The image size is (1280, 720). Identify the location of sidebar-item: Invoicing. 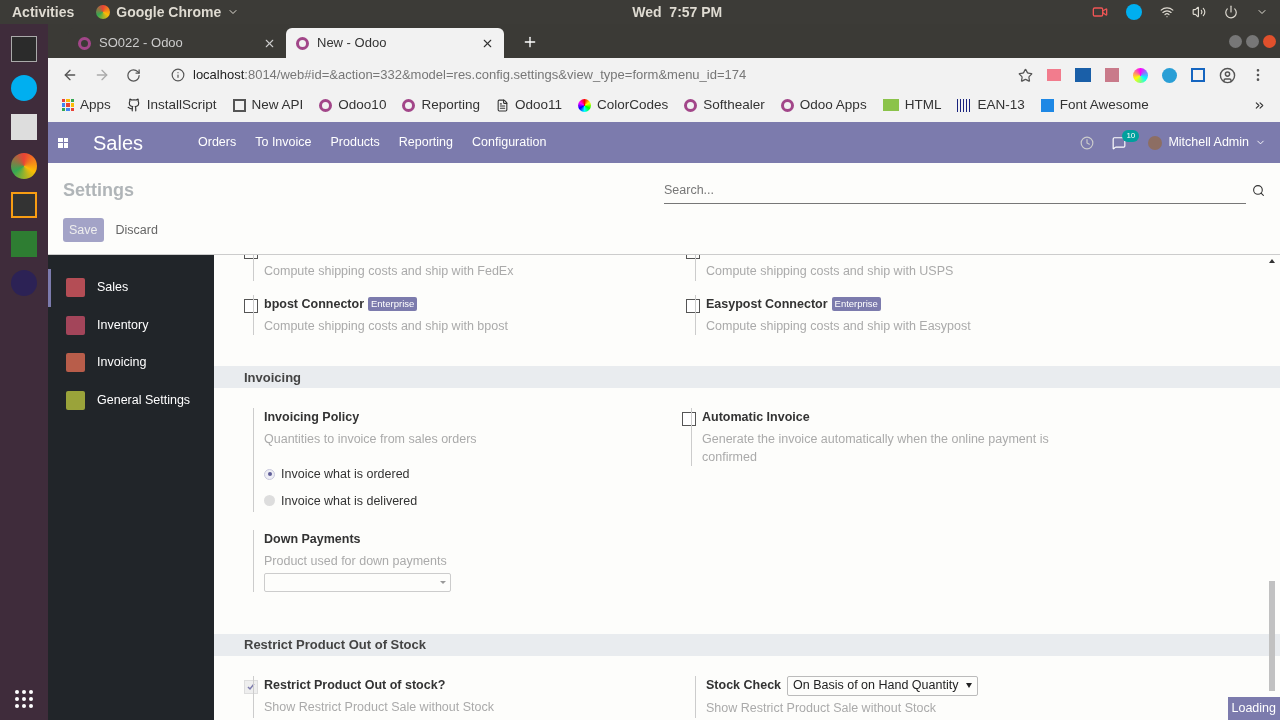
(131, 363).